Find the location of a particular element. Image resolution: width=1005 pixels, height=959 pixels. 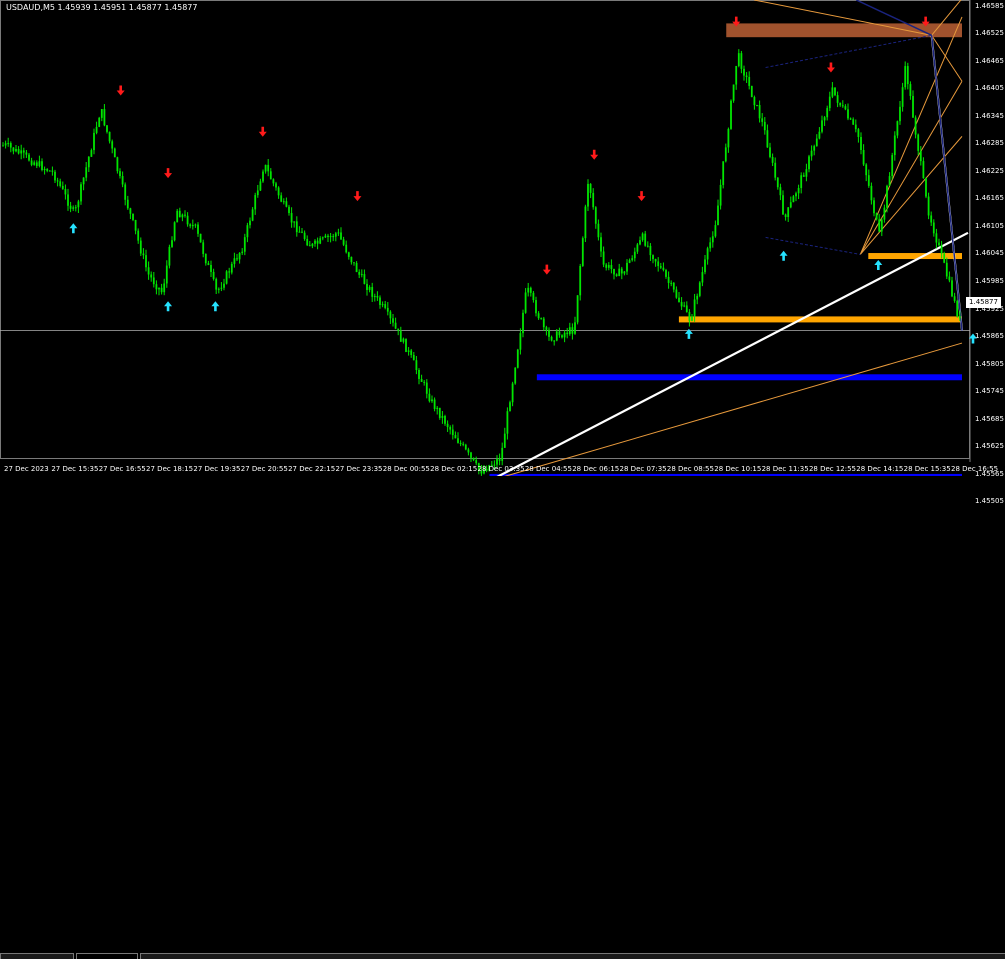

price-tick-label: 1.46525 is located at coordinates (989, 33).